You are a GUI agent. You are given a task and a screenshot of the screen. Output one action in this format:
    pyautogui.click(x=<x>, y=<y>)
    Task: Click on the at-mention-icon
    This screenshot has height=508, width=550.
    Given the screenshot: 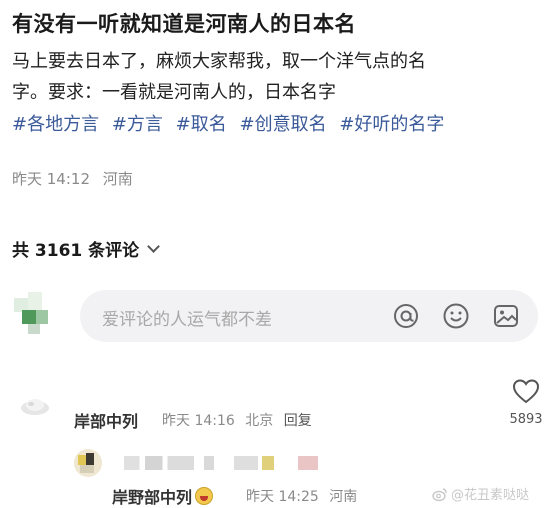 What is the action you would take?
    pyautogui.click(x=406, y=316)
    